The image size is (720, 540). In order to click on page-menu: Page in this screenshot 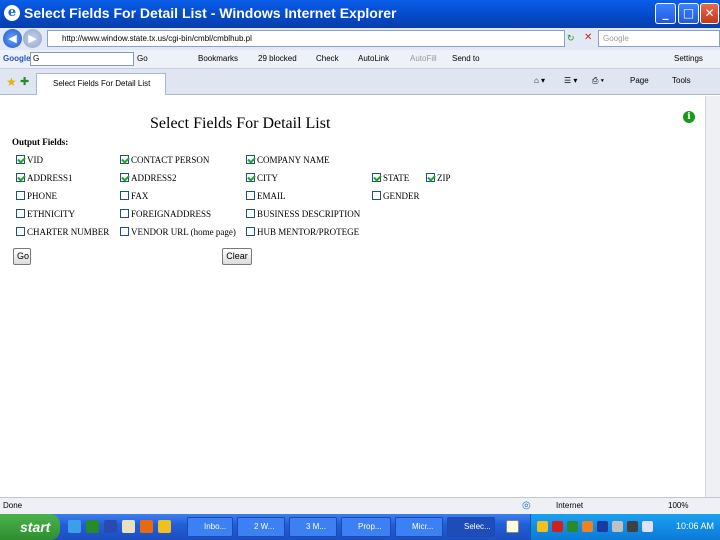, I will do `click(639, 80)`.